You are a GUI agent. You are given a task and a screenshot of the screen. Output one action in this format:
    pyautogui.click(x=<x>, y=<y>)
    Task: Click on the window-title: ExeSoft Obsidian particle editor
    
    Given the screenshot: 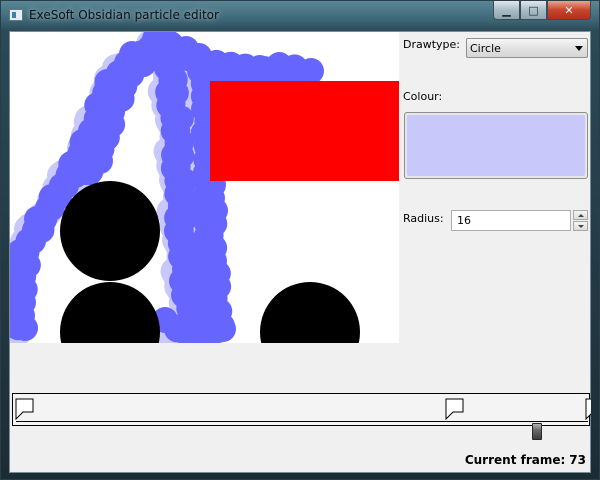 What is the action you would take?
    pyautogui.click(x=124, y=15)
    